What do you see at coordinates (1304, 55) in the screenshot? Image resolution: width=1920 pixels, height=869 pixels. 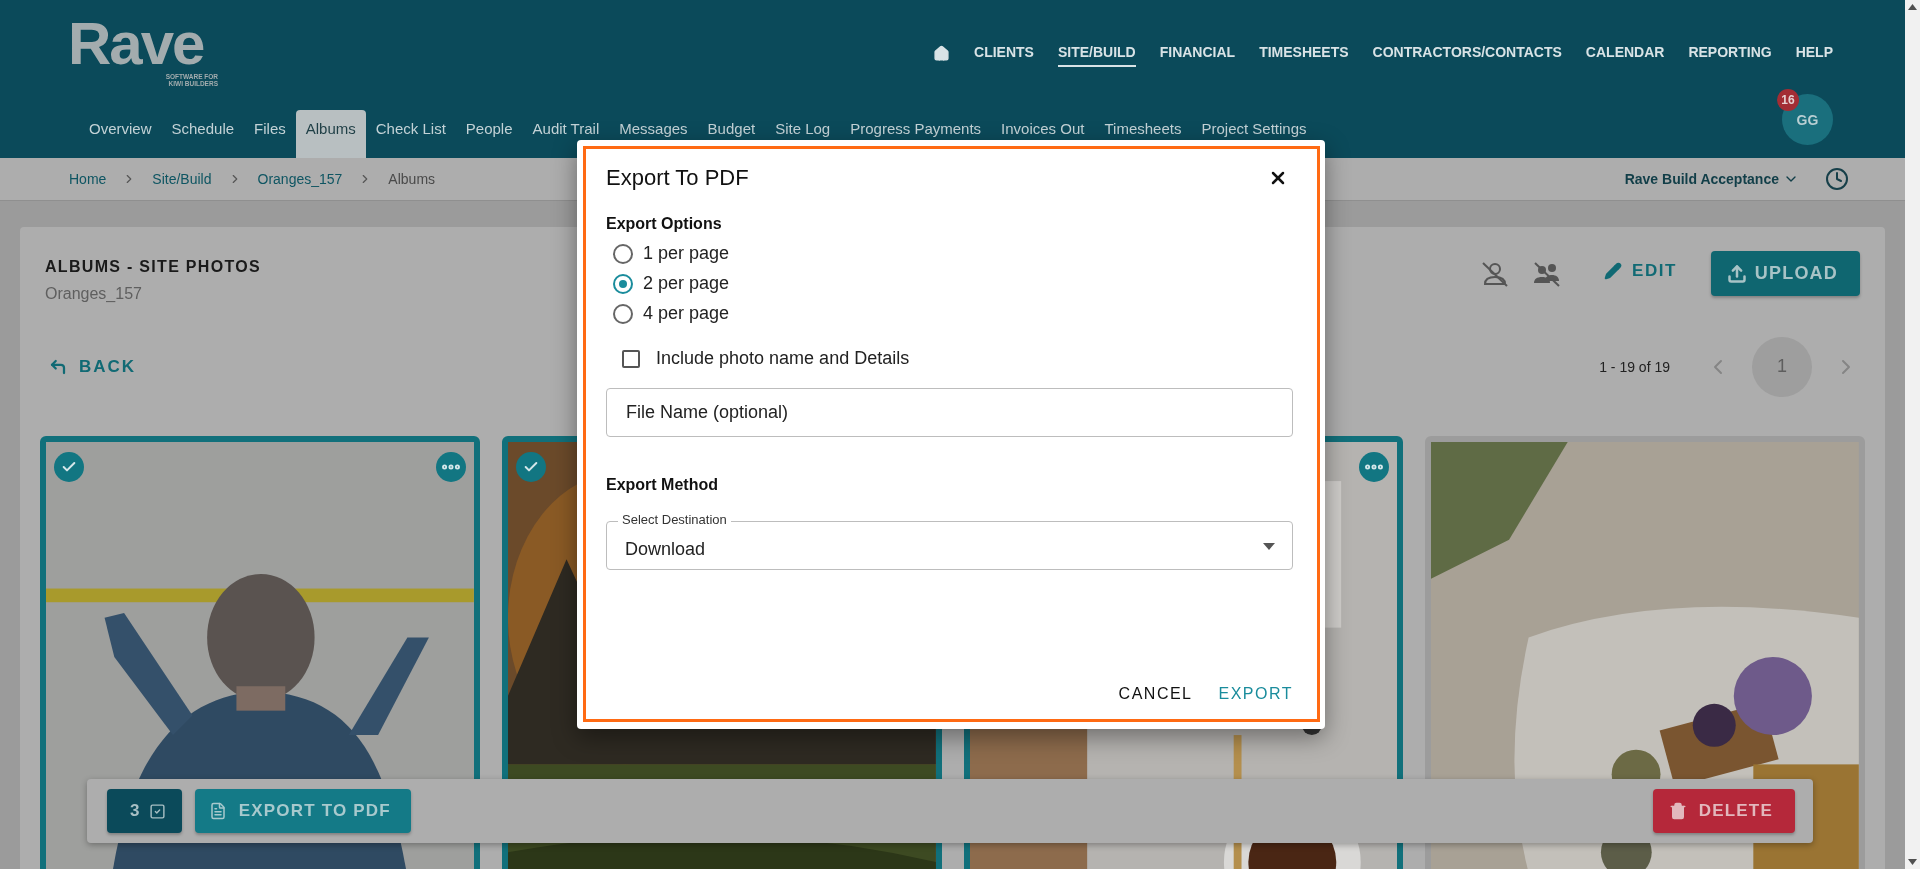 I see `nav-link: TIMESHEETS` at bounding box center [1304, 55].